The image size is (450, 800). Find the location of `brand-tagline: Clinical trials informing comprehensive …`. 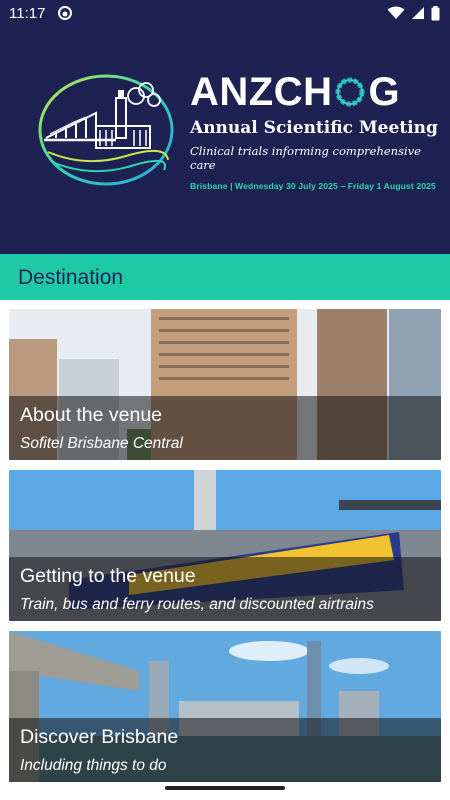

brand-tagline: Clinical trials informing comprehensive … is located at coordinates (305, 158).